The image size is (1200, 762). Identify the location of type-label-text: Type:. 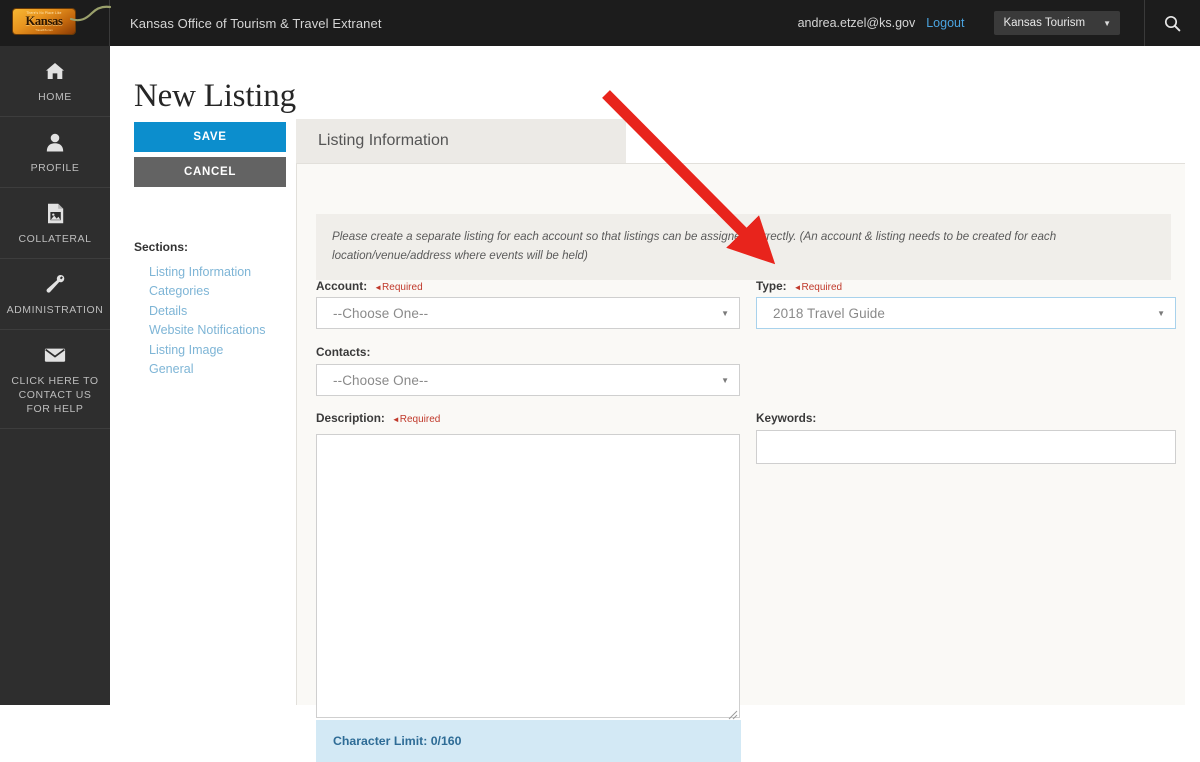
(771, 286).